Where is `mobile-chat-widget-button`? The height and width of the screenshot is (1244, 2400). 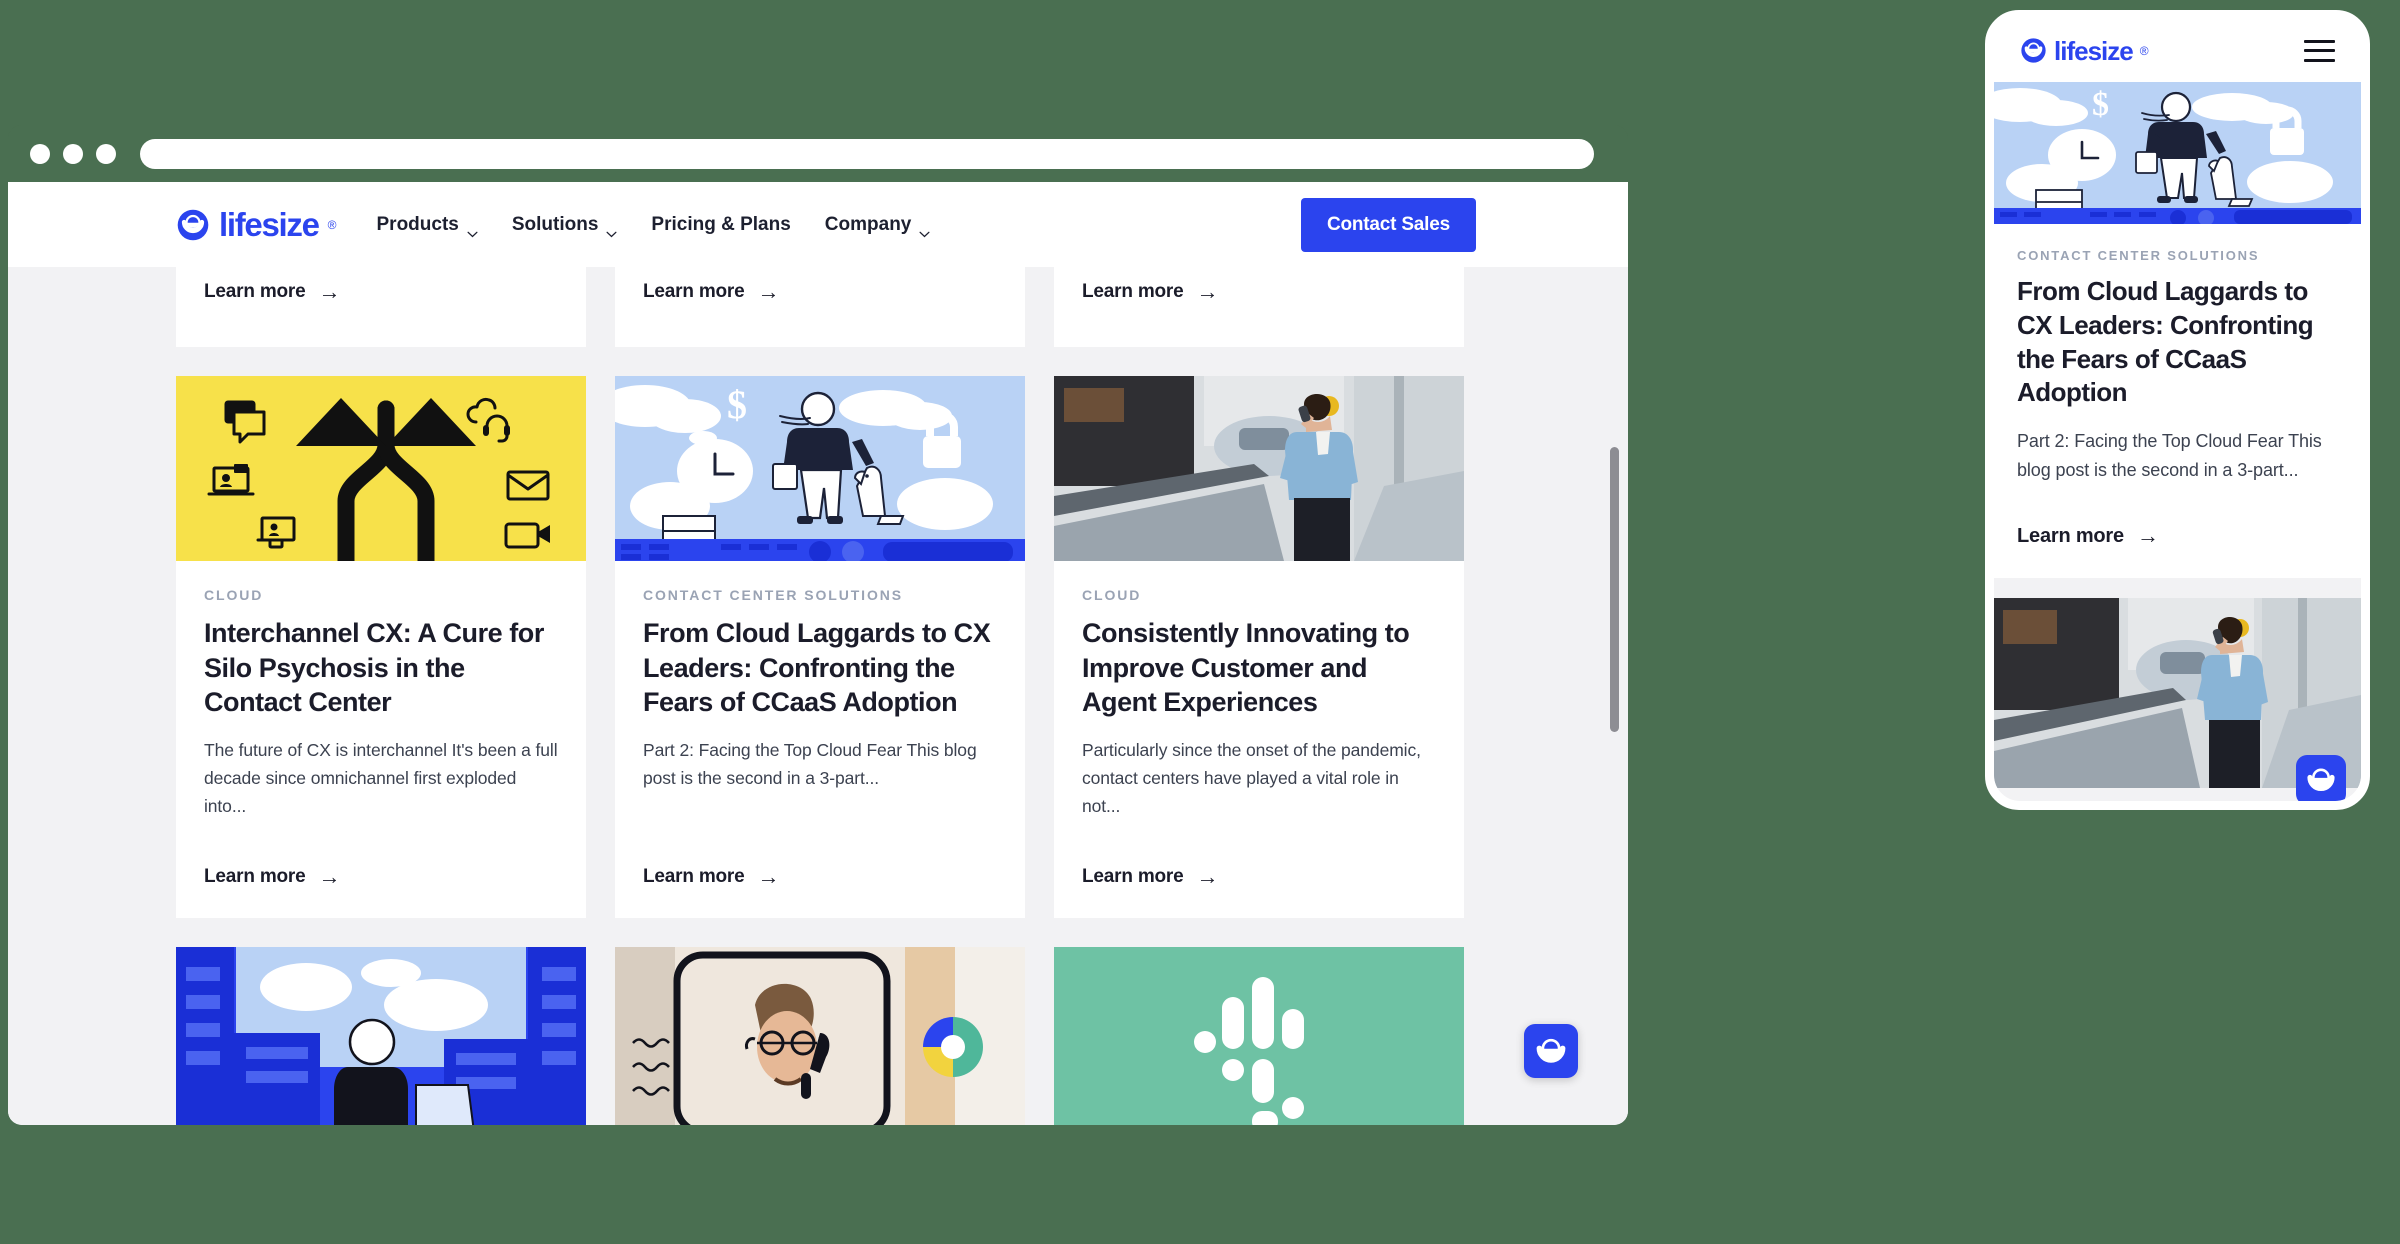 mobile-chat-widget-button is located at coordinates (2321, 778).